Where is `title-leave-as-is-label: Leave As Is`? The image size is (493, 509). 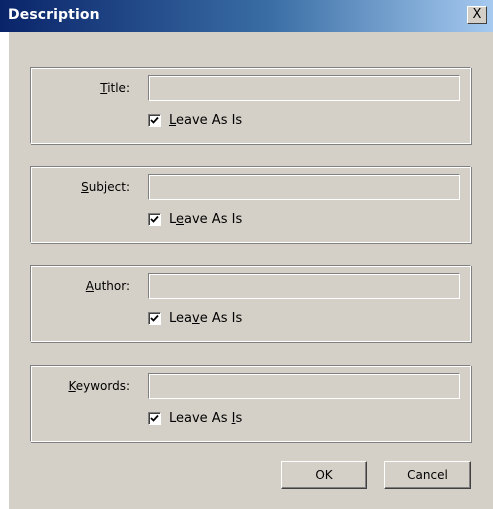 title-leave-as-is-label: Leave As Is is located at coordinates (206, 120).